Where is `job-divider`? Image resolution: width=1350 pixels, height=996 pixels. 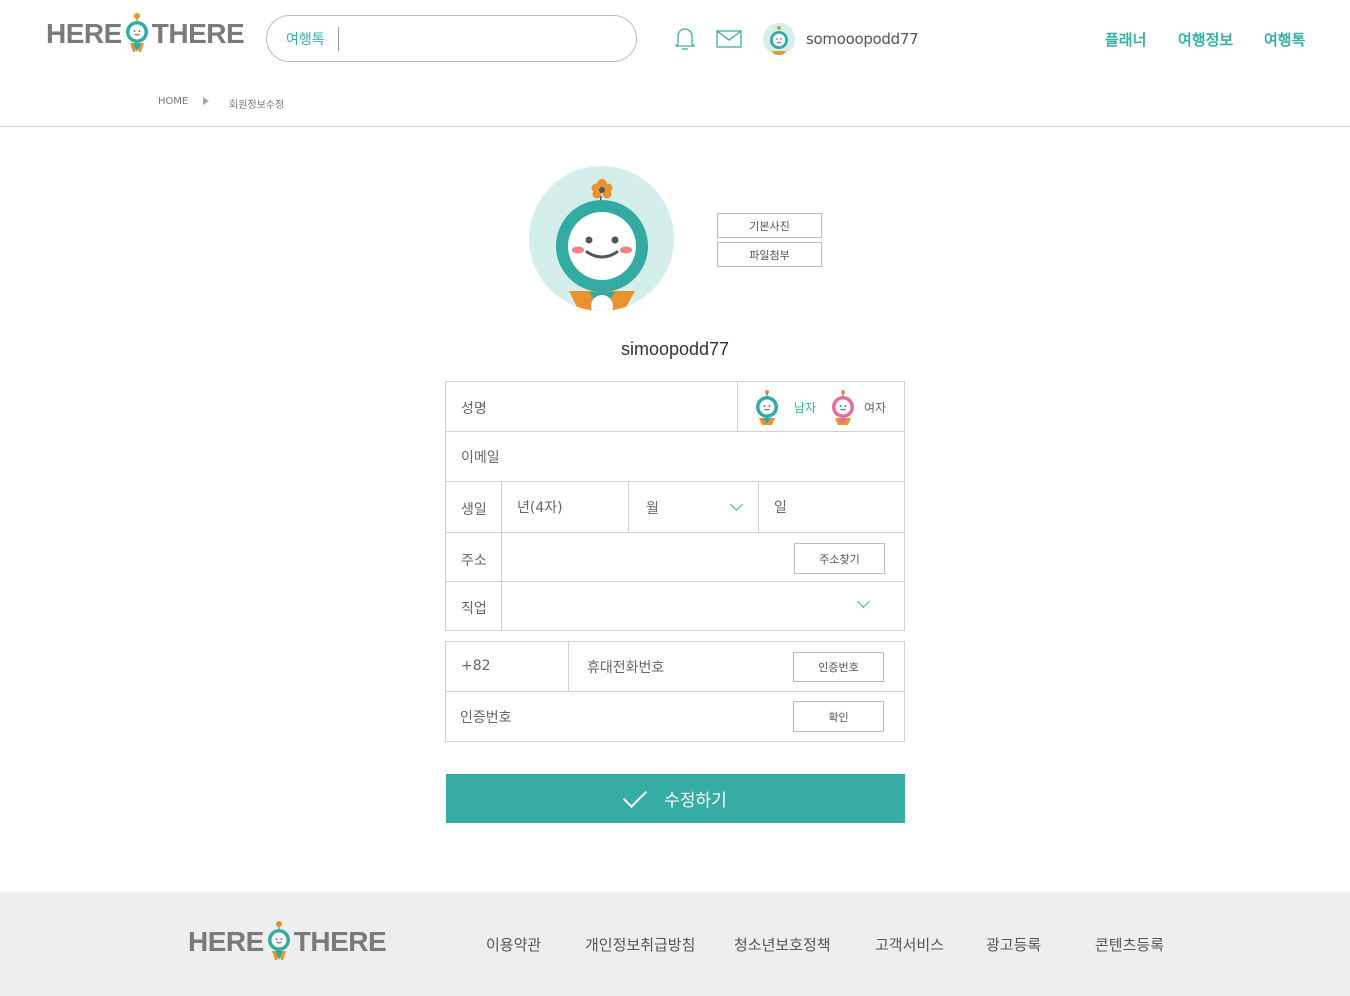 job-divider is located at coordinates (501, 606).